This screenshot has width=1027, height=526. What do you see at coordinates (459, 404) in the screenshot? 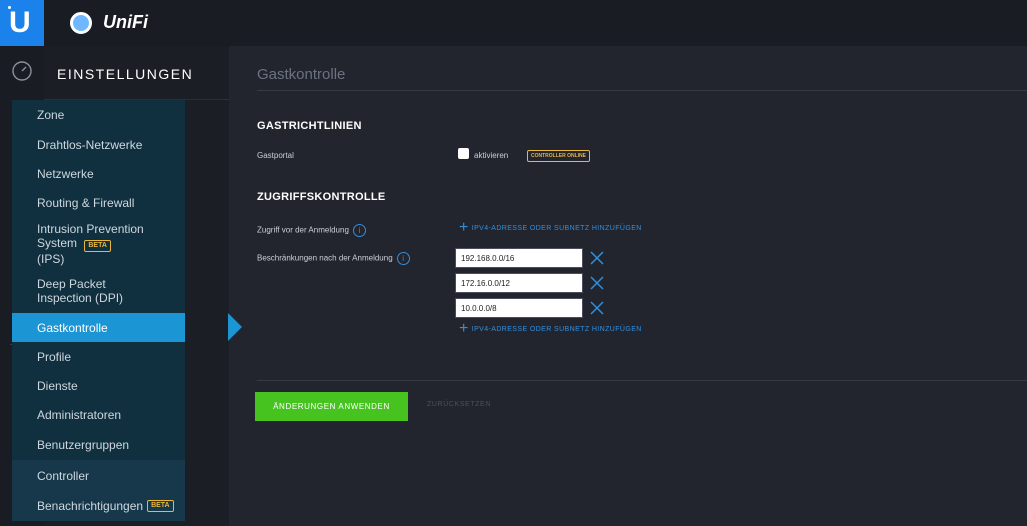
I see `reset-button: ZURÜCKSETZEN` at bounding box center [459, 404].